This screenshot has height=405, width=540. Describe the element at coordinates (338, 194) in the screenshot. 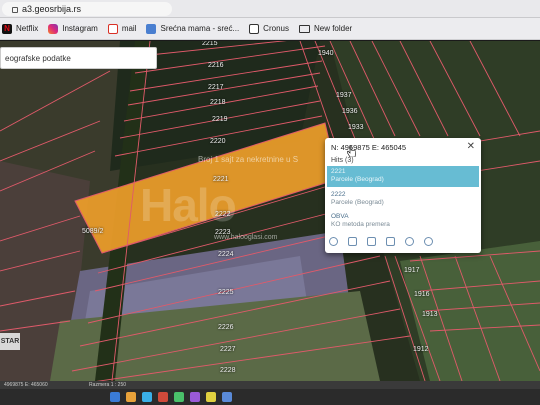

I see `result-title: 2222` at that location.